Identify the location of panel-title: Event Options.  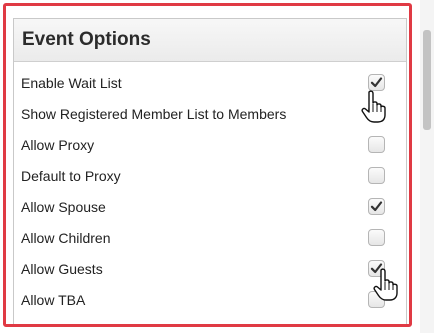
(86, 39).